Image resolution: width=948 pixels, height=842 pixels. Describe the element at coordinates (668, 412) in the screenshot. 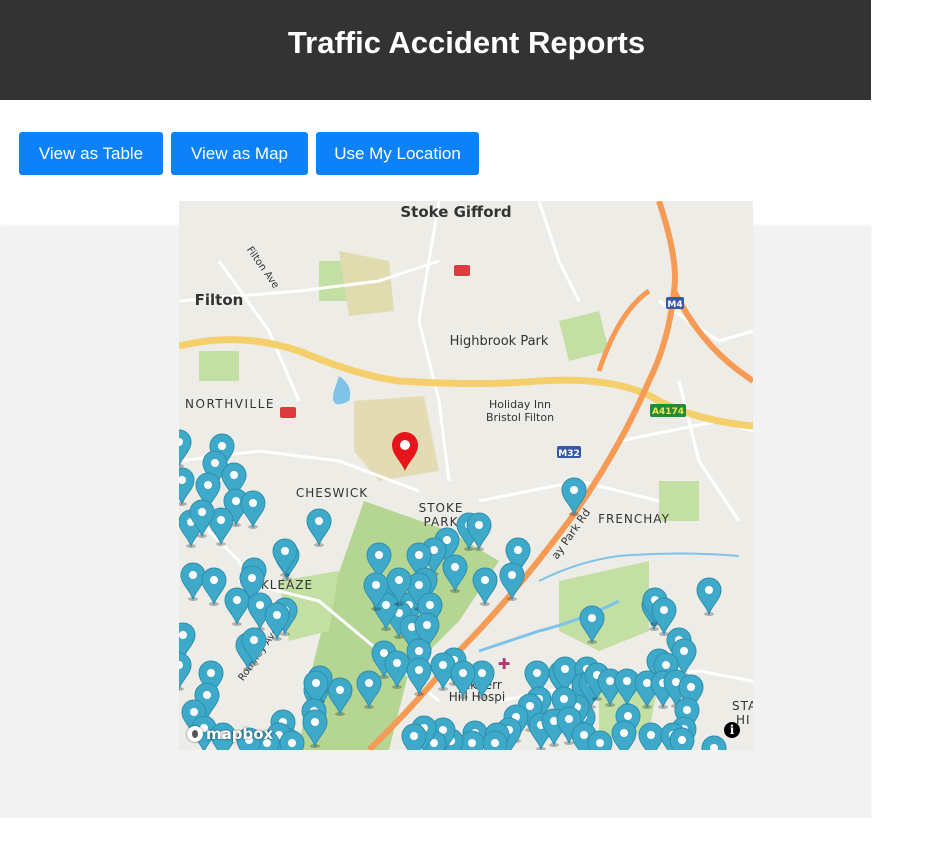

I see `a4174-shield-label: A4174` at that location.